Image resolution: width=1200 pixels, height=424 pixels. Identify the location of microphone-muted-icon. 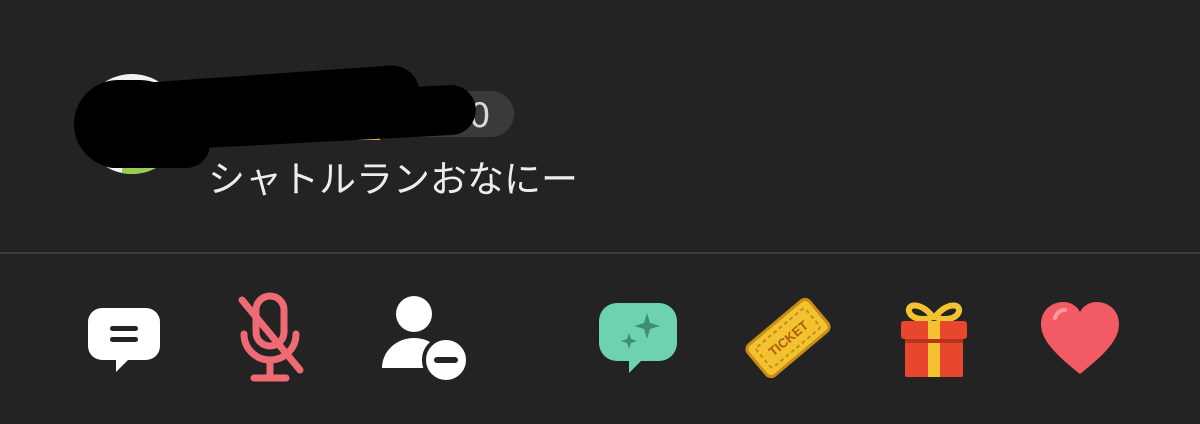
(271, 337).